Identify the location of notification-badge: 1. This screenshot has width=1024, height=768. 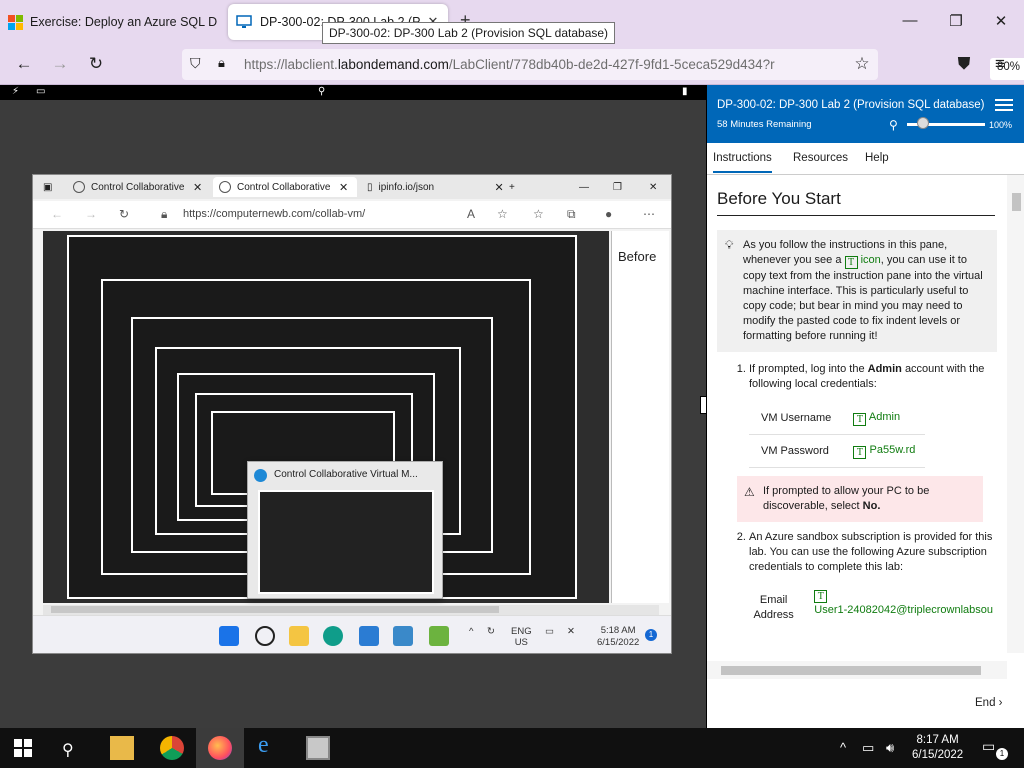
(651, 635).